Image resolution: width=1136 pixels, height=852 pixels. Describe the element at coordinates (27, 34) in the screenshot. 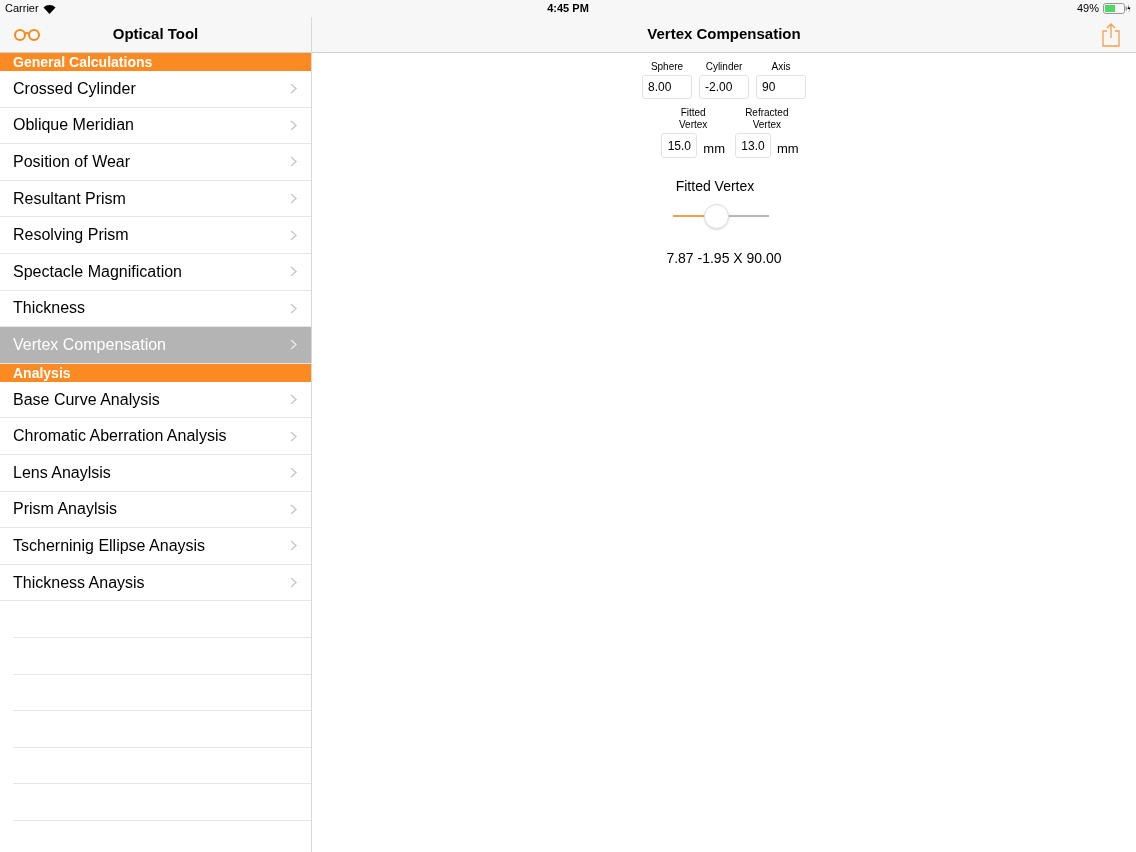

I see `glasses-icon` at that location.